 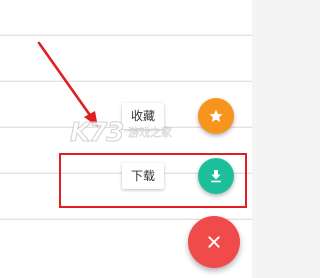 I want to click on watermark: K73 游戏之家, so click(x=129, y=138).